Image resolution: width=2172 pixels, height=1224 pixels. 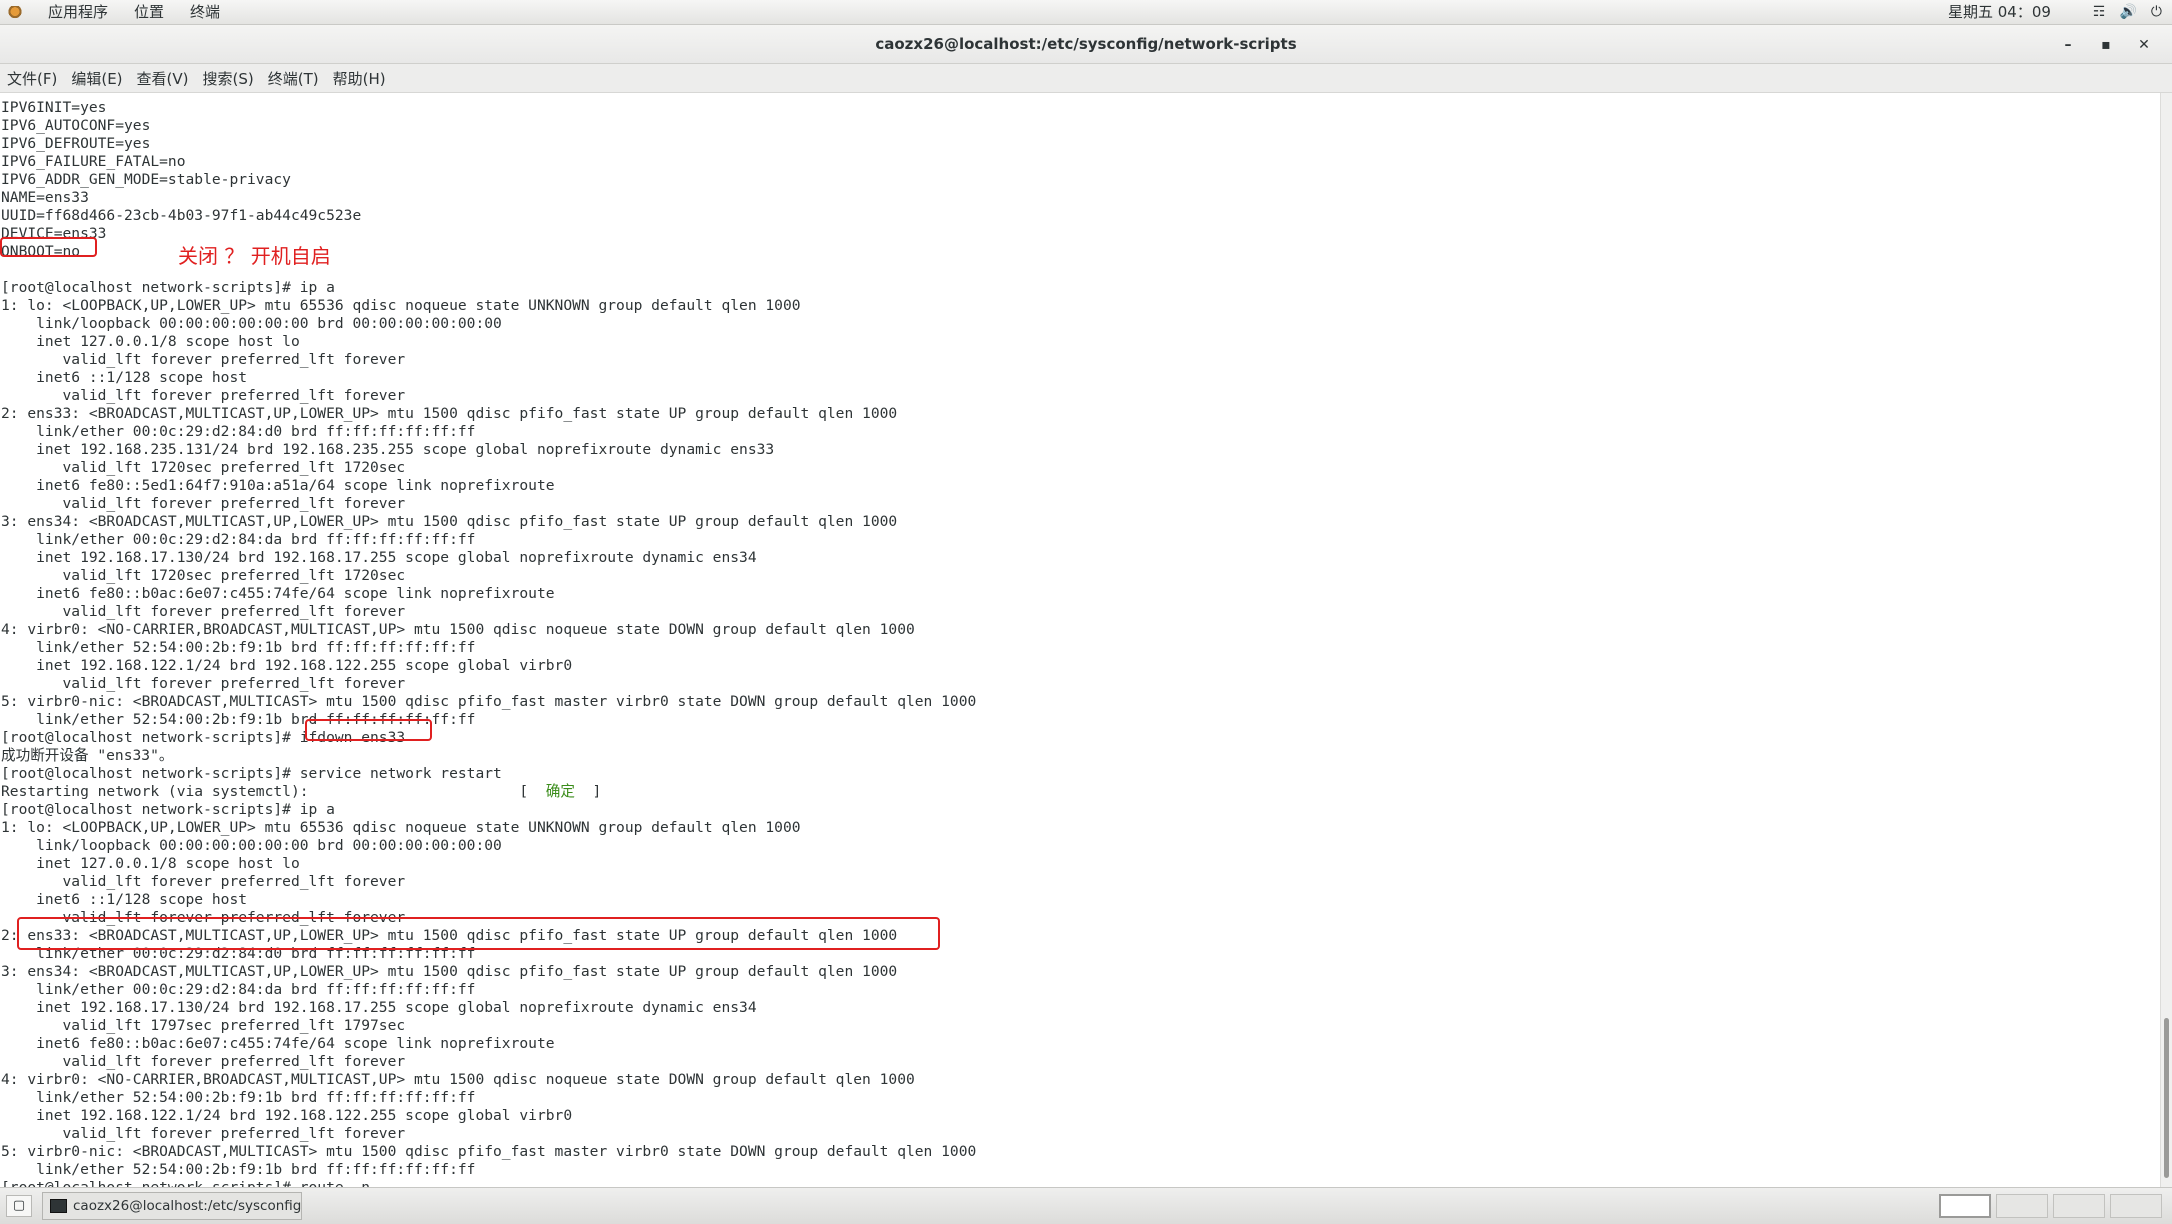 I want to click on status-area: 星期五 04：09 ☶ 🔊 ⏻, so click(x=2055, y=12).